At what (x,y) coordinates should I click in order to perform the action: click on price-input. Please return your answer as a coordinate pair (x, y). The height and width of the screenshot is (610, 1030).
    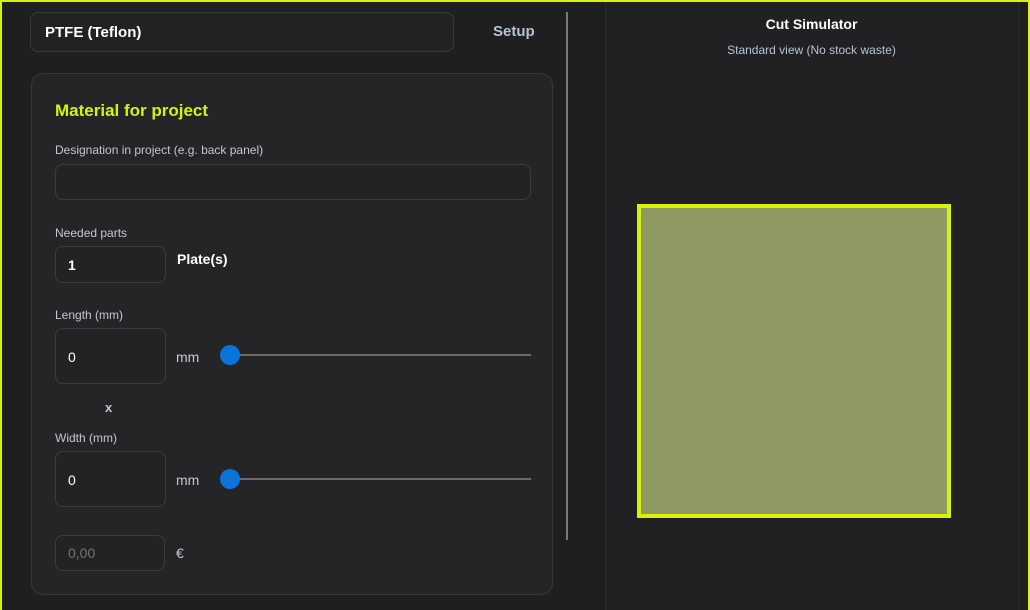
    Looking at the image, I should click on (110, 553).